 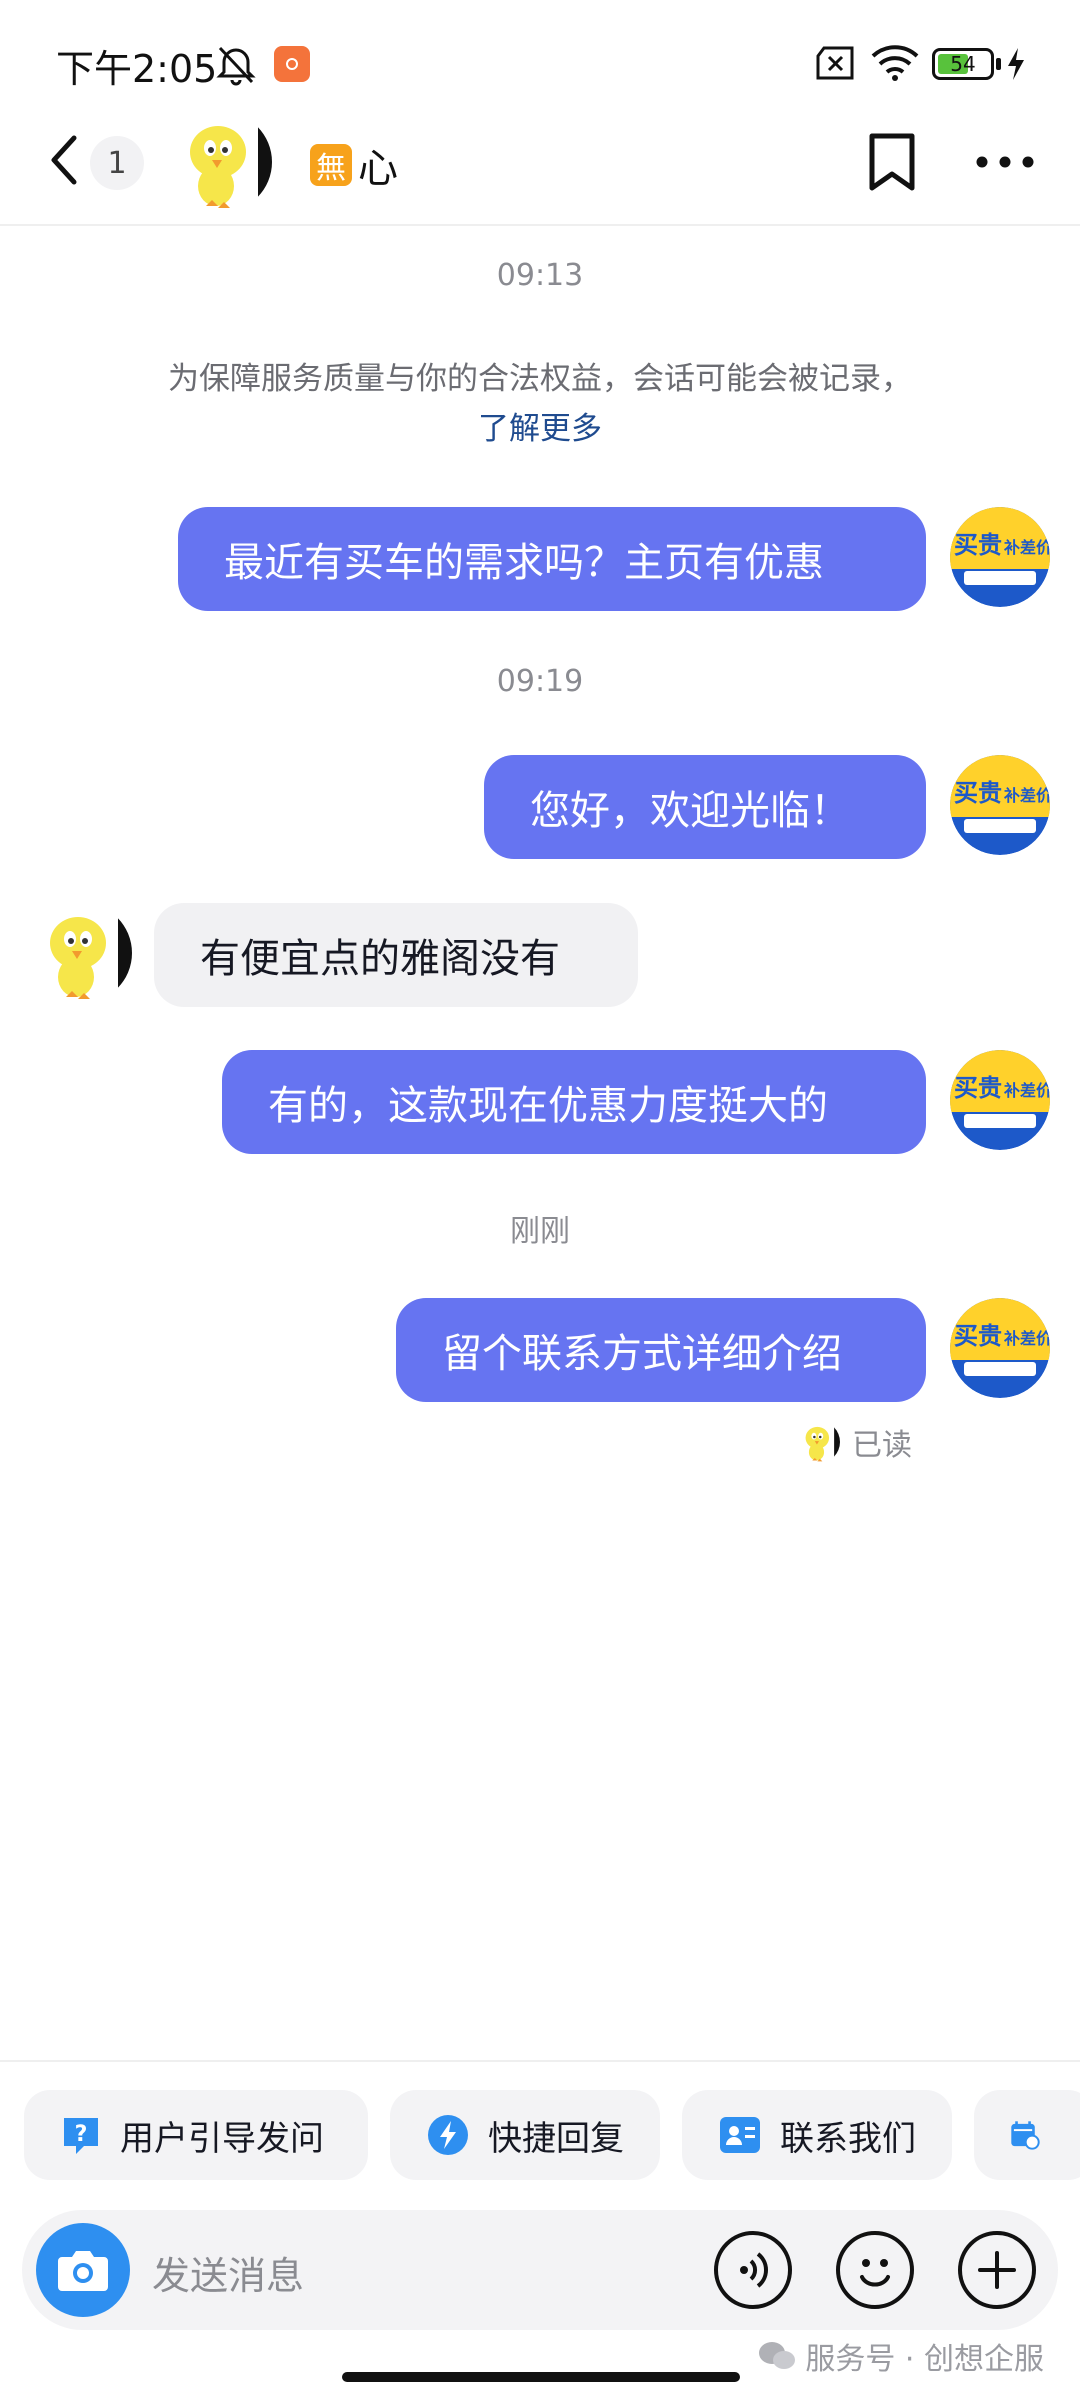 I want to click on plus-icon, so click(x=997, y=2270).